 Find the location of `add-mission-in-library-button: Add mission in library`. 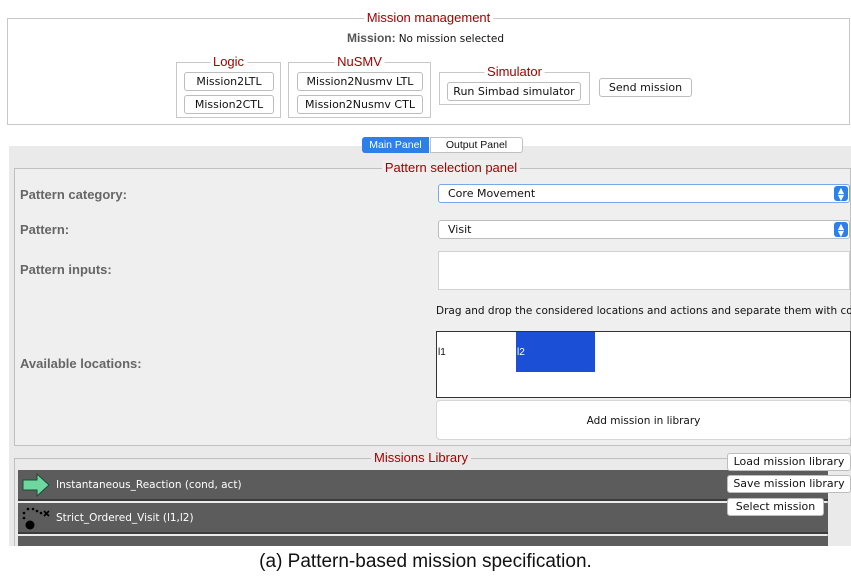

add-mission-in-library-button: Add mission in library is located at coordinates (643, 420).